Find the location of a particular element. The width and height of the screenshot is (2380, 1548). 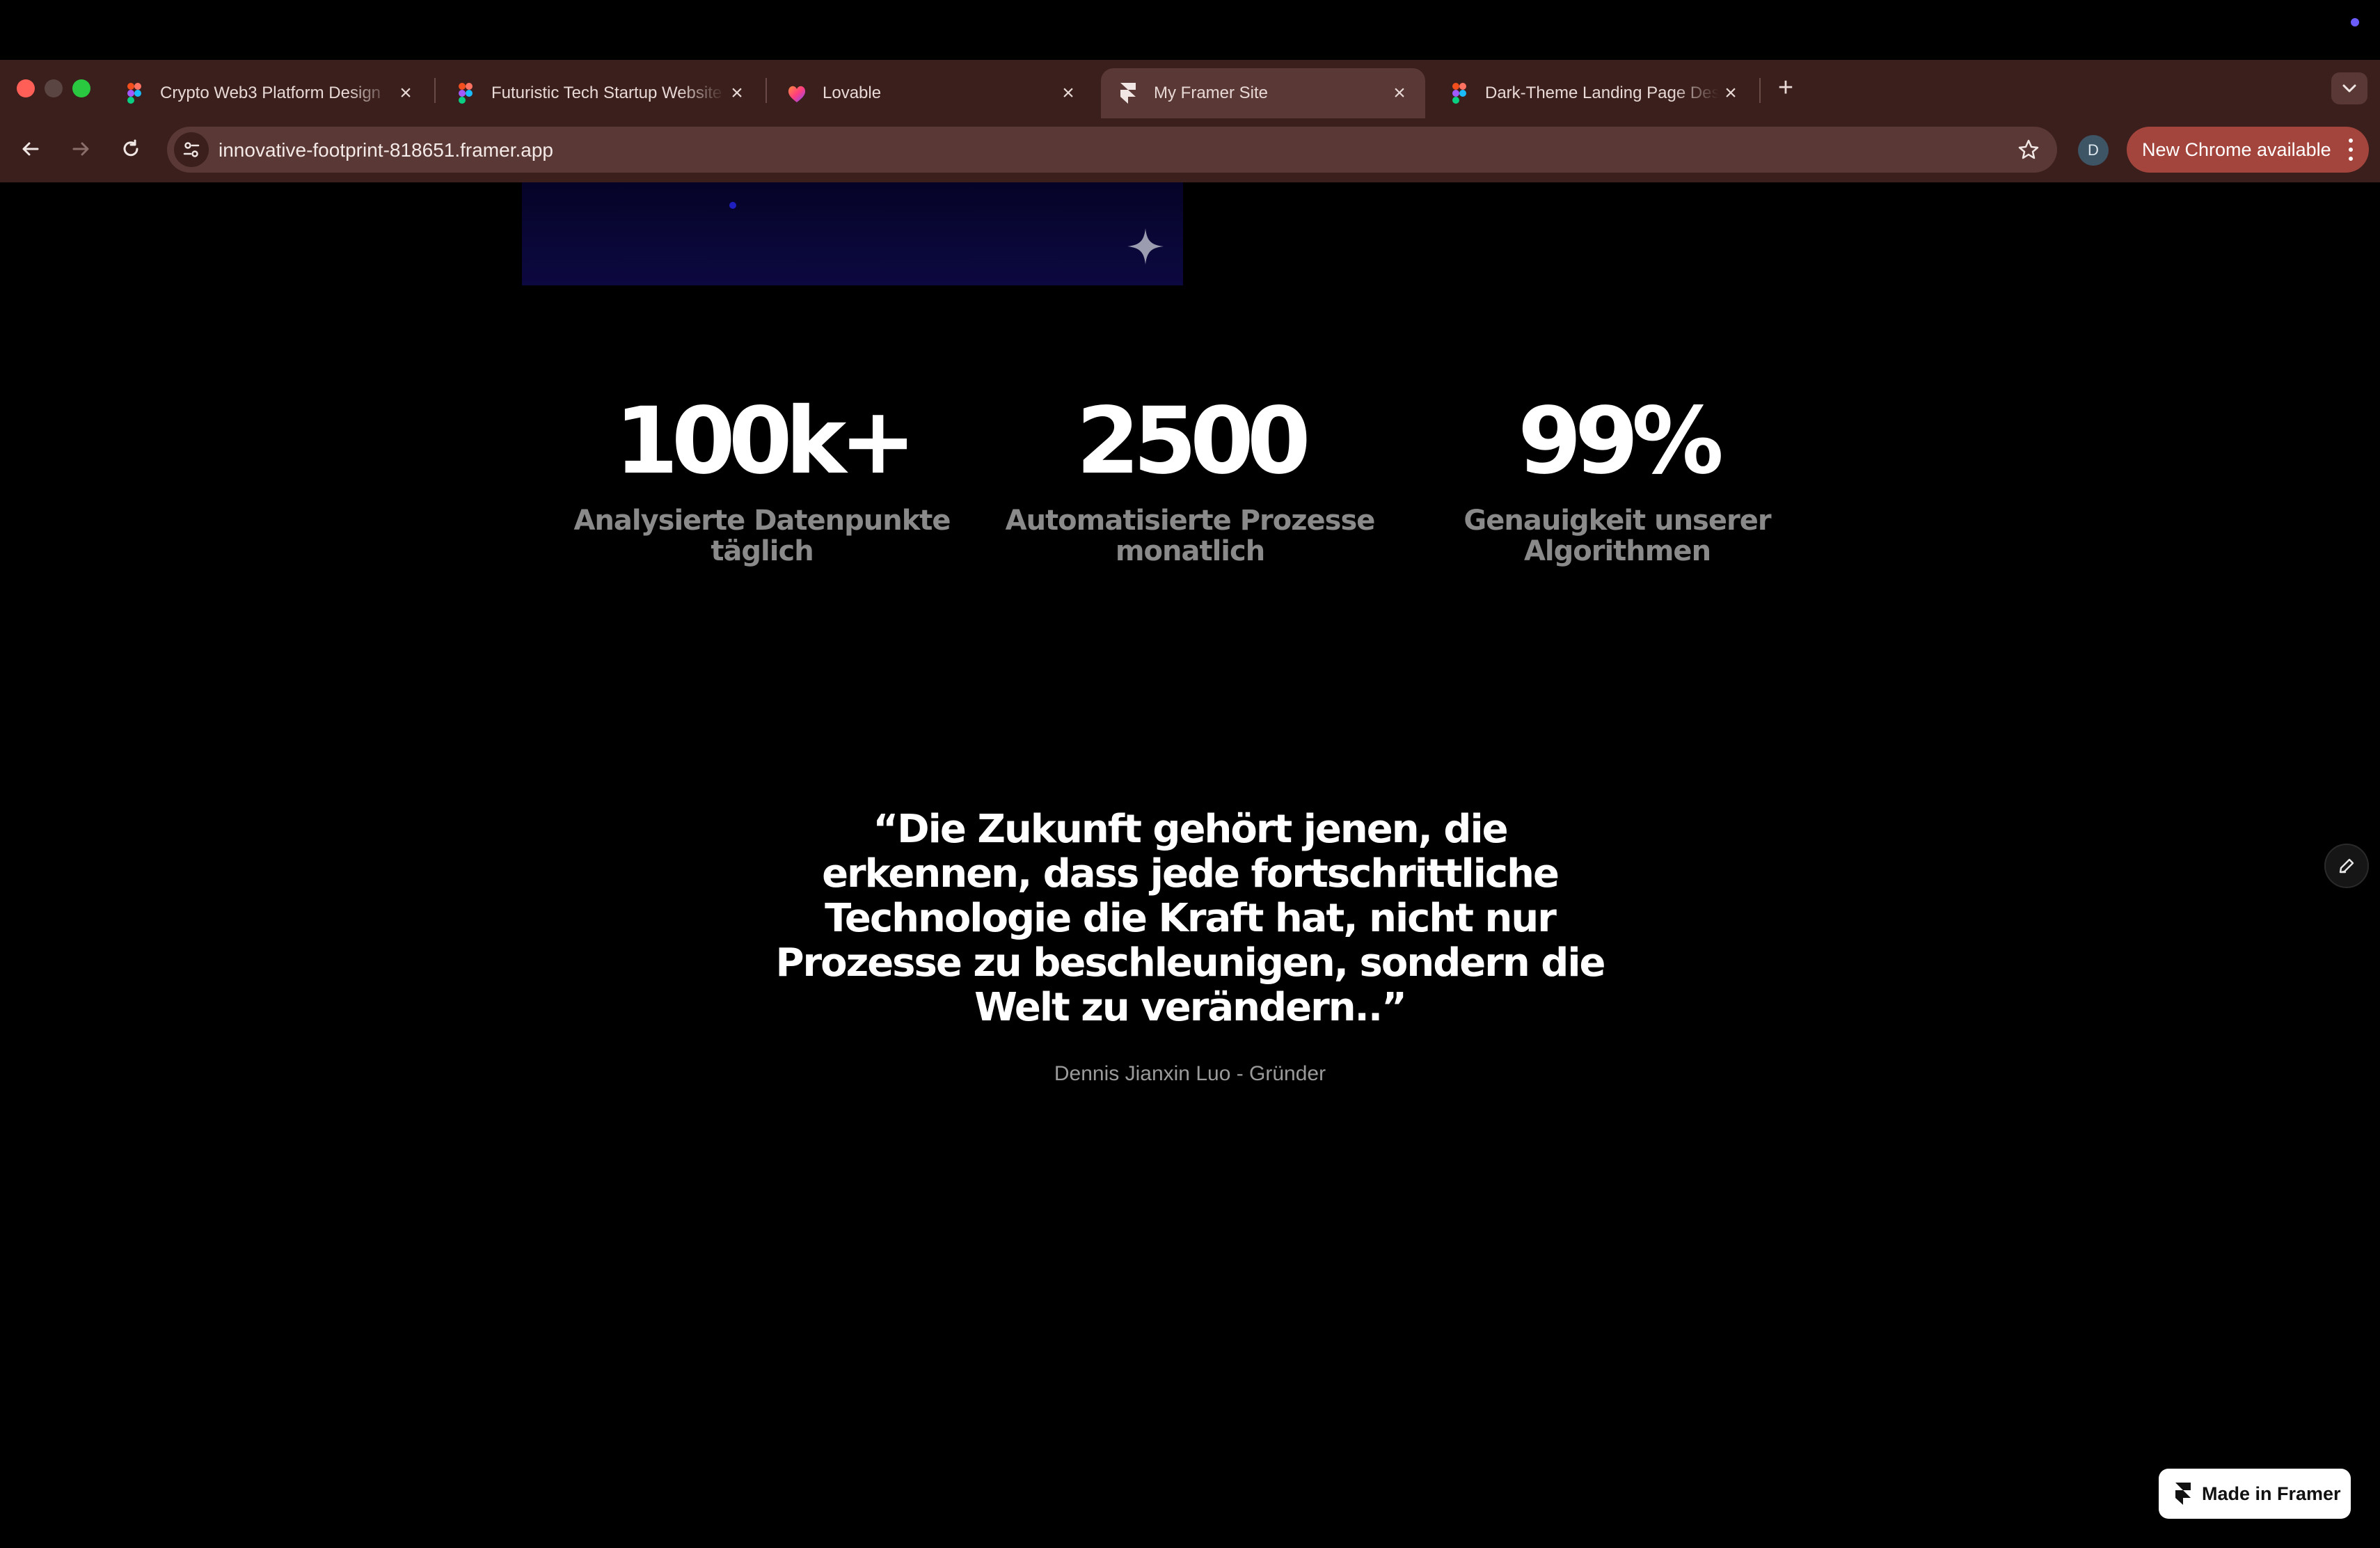

stat-accuracy: 99% Genauigkeit unserer Algorithmen is located at coordinates (1617, 481).